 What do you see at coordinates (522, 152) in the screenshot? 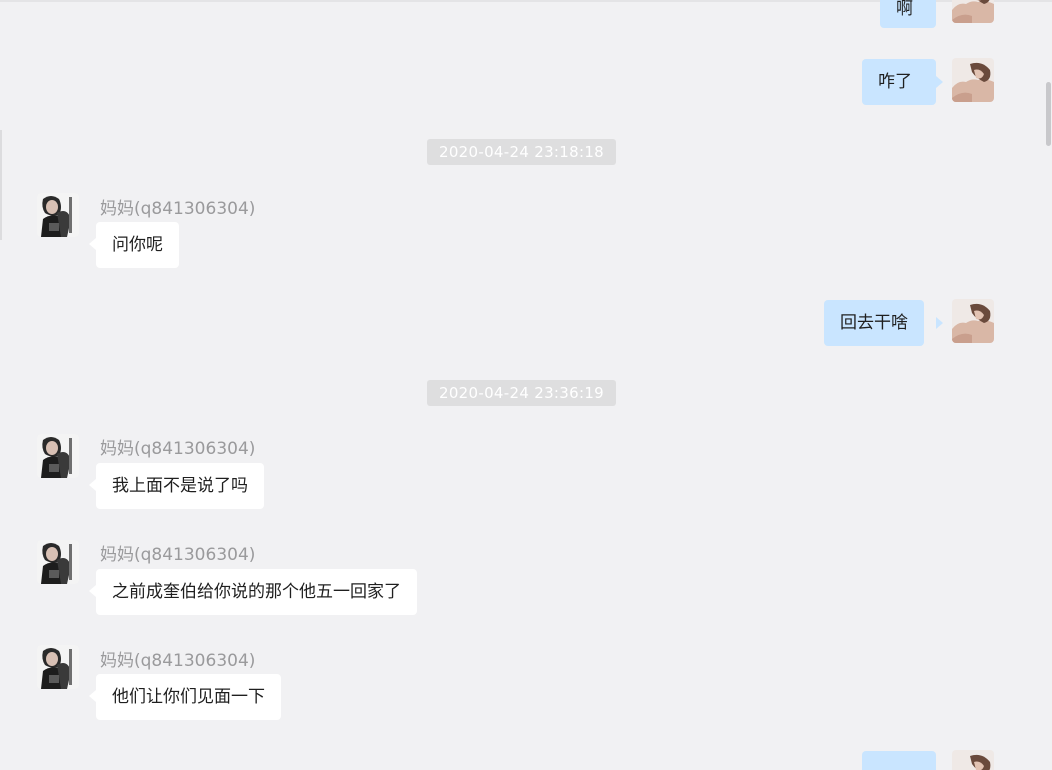
I see `timestamp-divider: 2020-04-24 23:18:18` at bounding box center [522, 152].